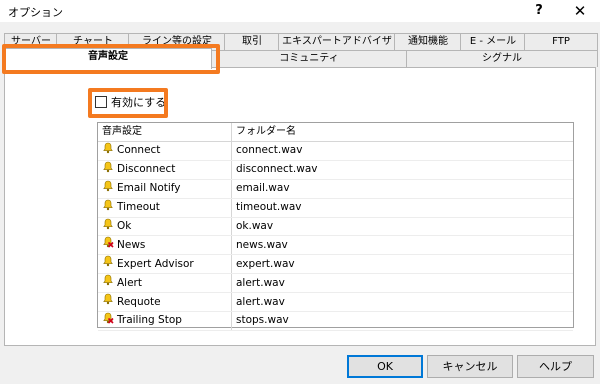 This screenshot has width=600, height=384. I want to click on event-name: Timeout, so click(138, 207).